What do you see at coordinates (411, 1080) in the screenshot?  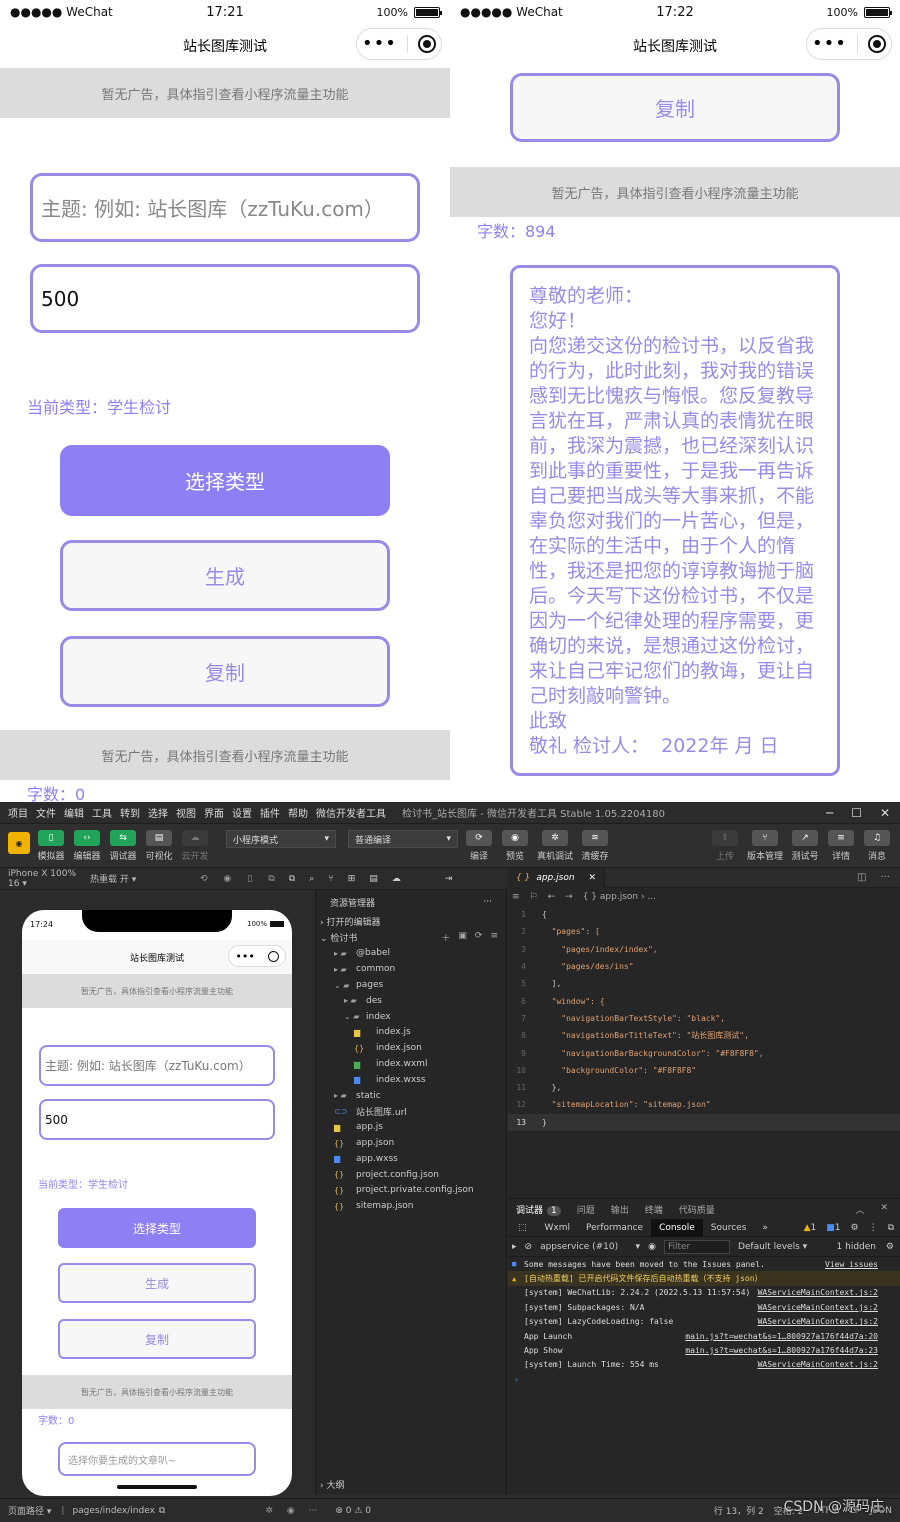 I see `tree-item: ▆ index.wxss` at bounding box center [411, 1080].